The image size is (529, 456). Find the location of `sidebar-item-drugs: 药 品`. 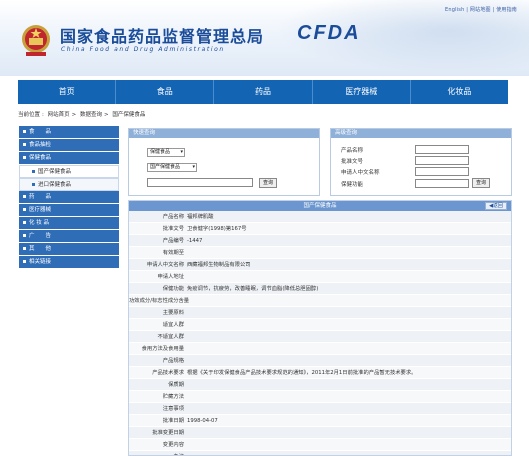

sidebar-item-drugs: 药 品 is located at coordinates (69, 197).